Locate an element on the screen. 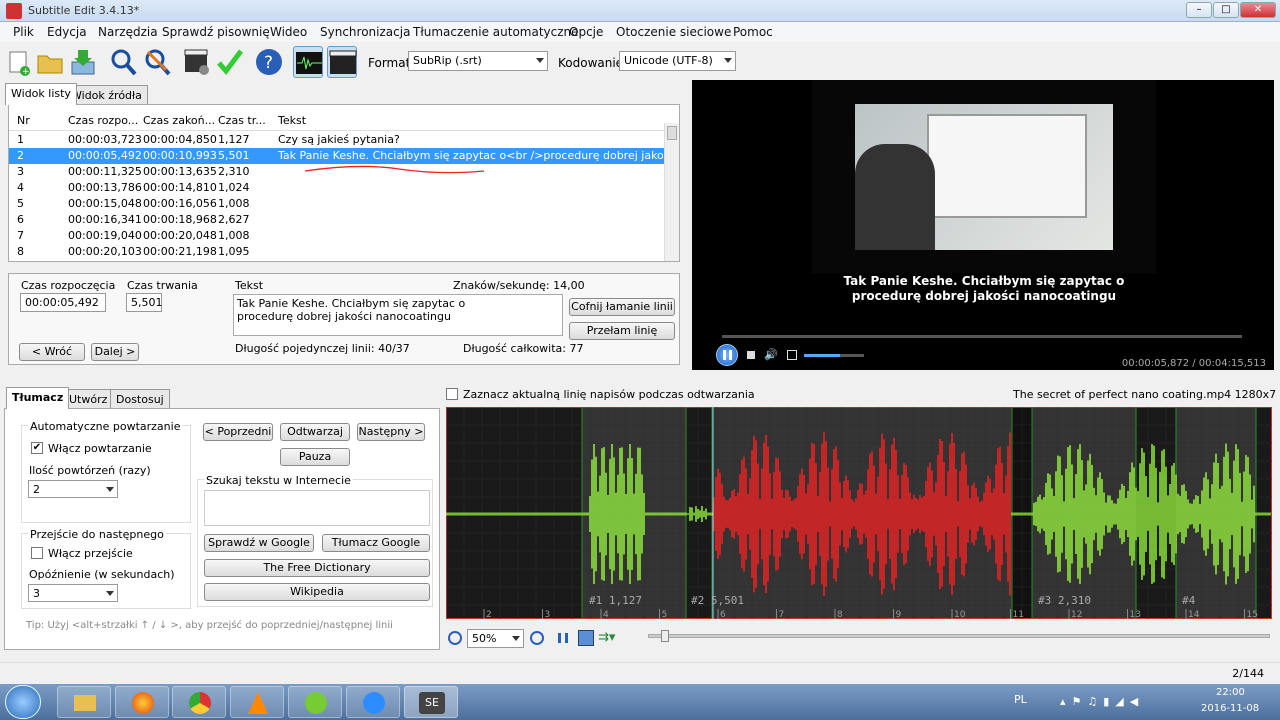 This screenshot has height=720, width=1280. google-spell-button: Sprawdź w Google is located at coordinates (259, 543).